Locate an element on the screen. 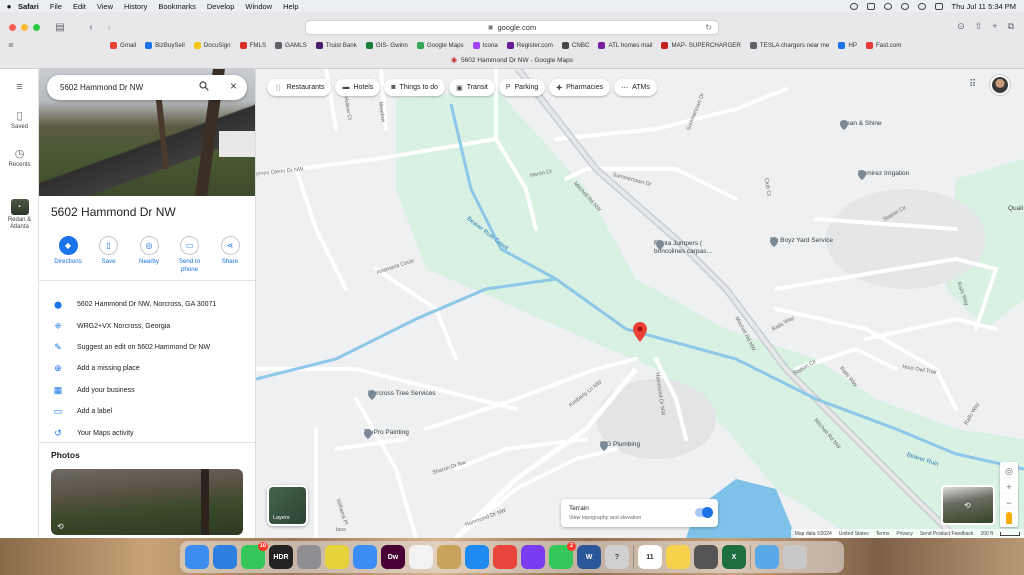 The width and height of the screenshot is (1024, 575). bookmark-item: BizBuySell is located at coordinates (165, 45).